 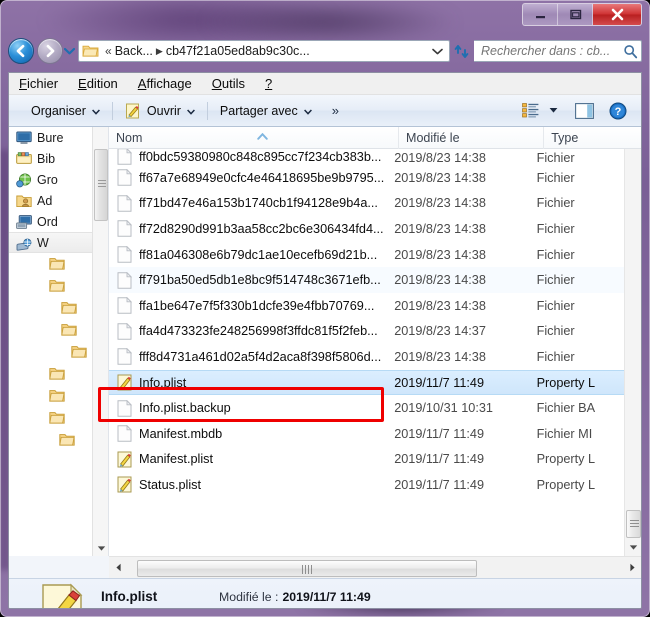 What do you see at coordinates (185, 408) in the screenshot?
I see `file-name-label: Info.plist.backup` at bounding box center [185, 408].